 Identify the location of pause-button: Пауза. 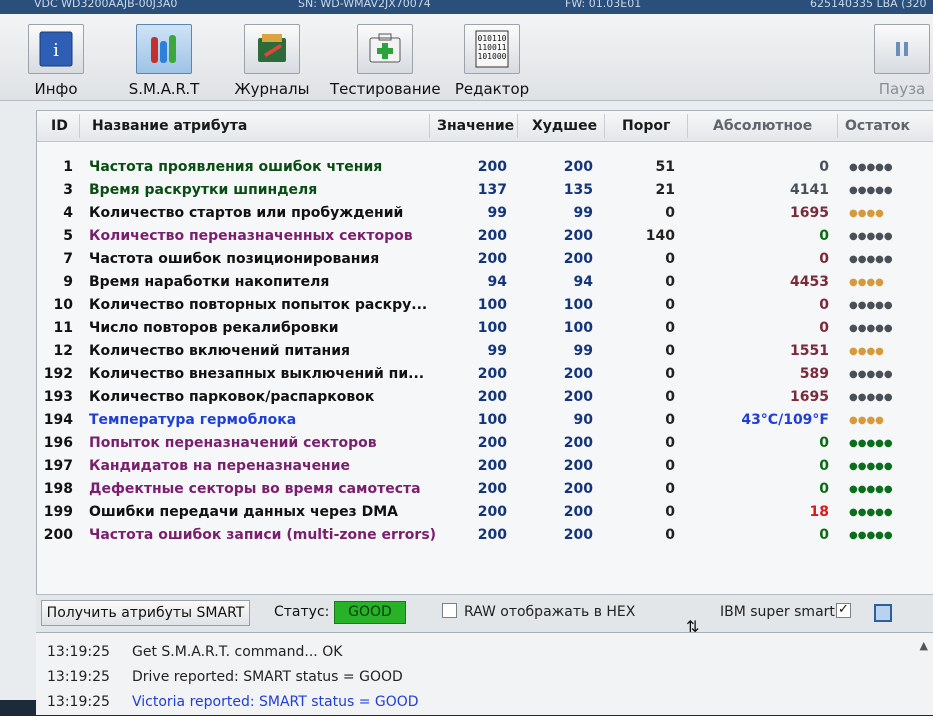
(902, 58).